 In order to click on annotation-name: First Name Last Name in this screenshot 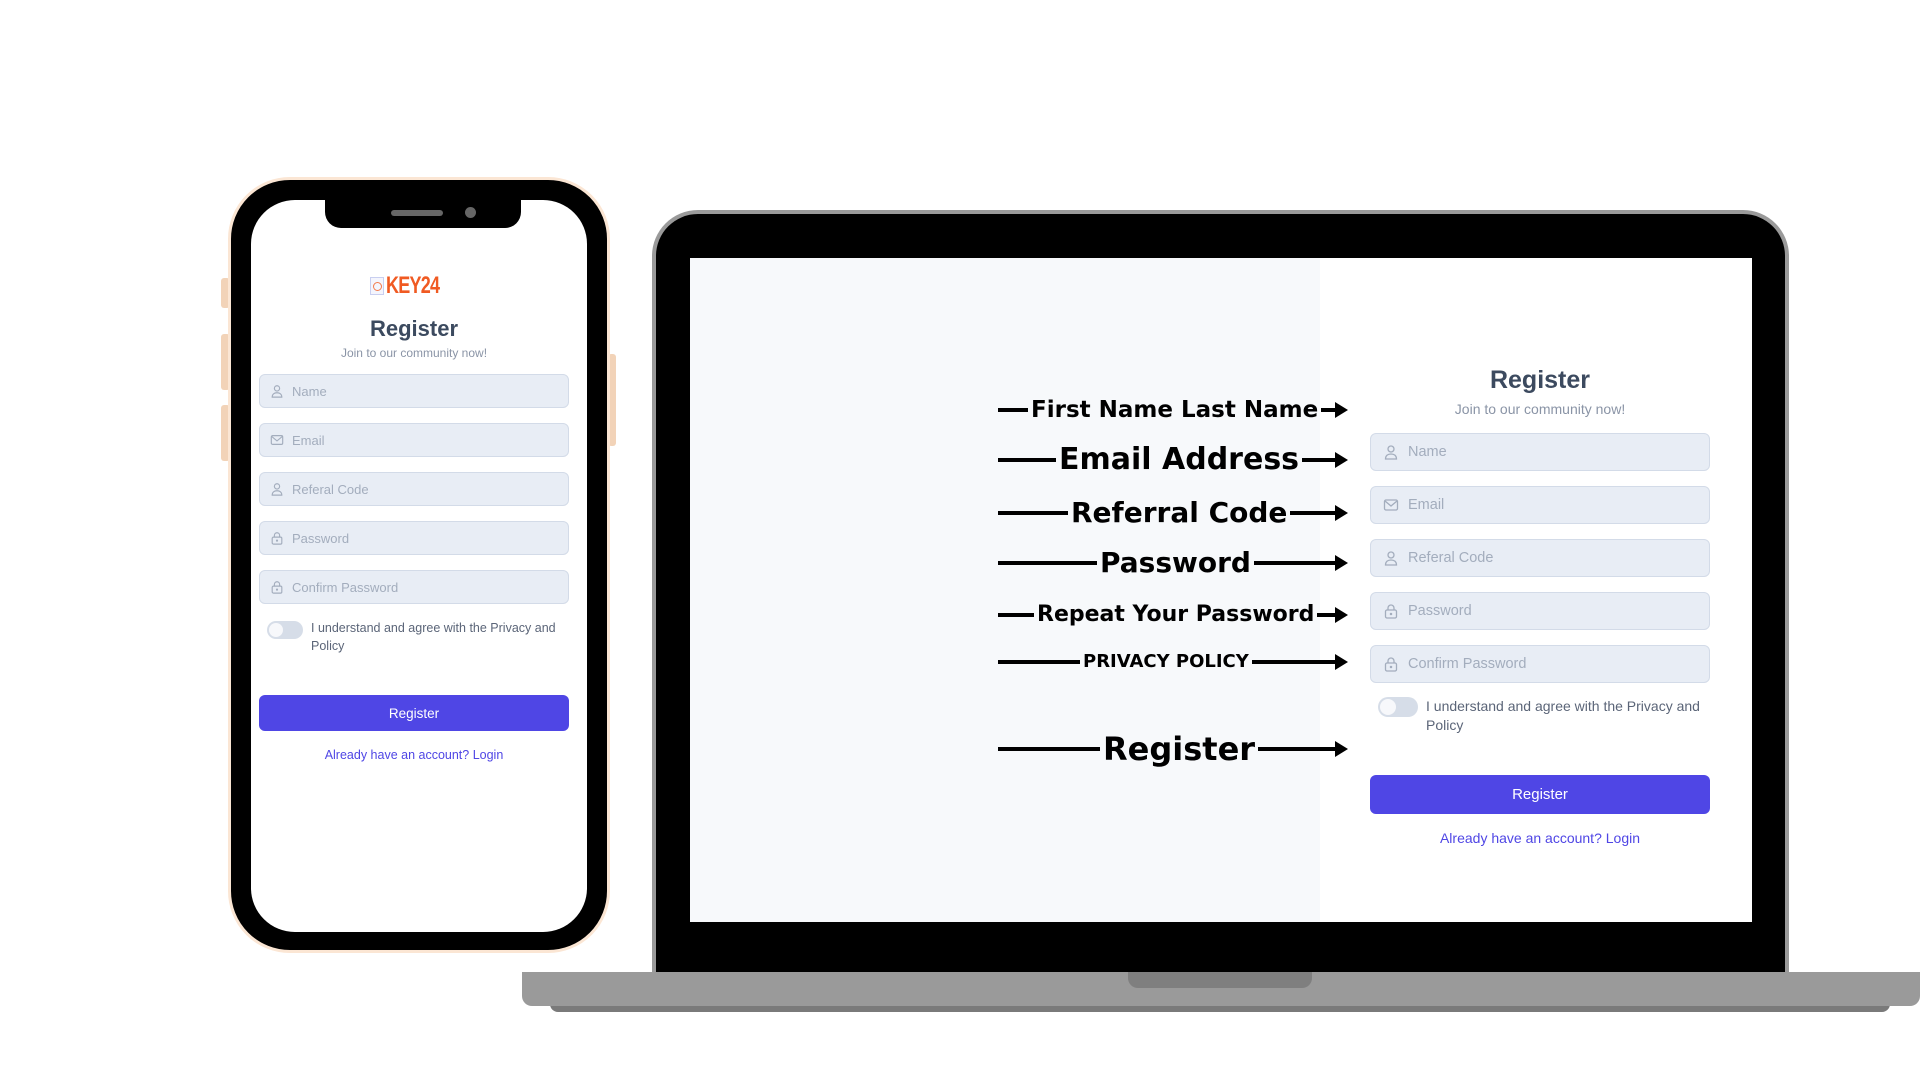, I will do `click(1173, 410)`.